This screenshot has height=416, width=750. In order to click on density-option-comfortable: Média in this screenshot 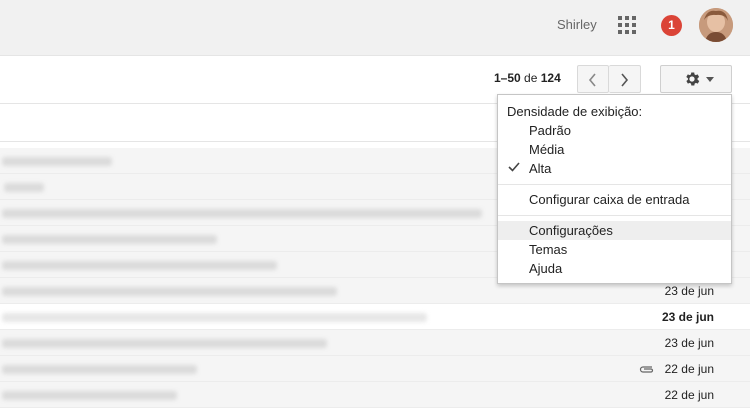, I will do `click(614, 149)`.